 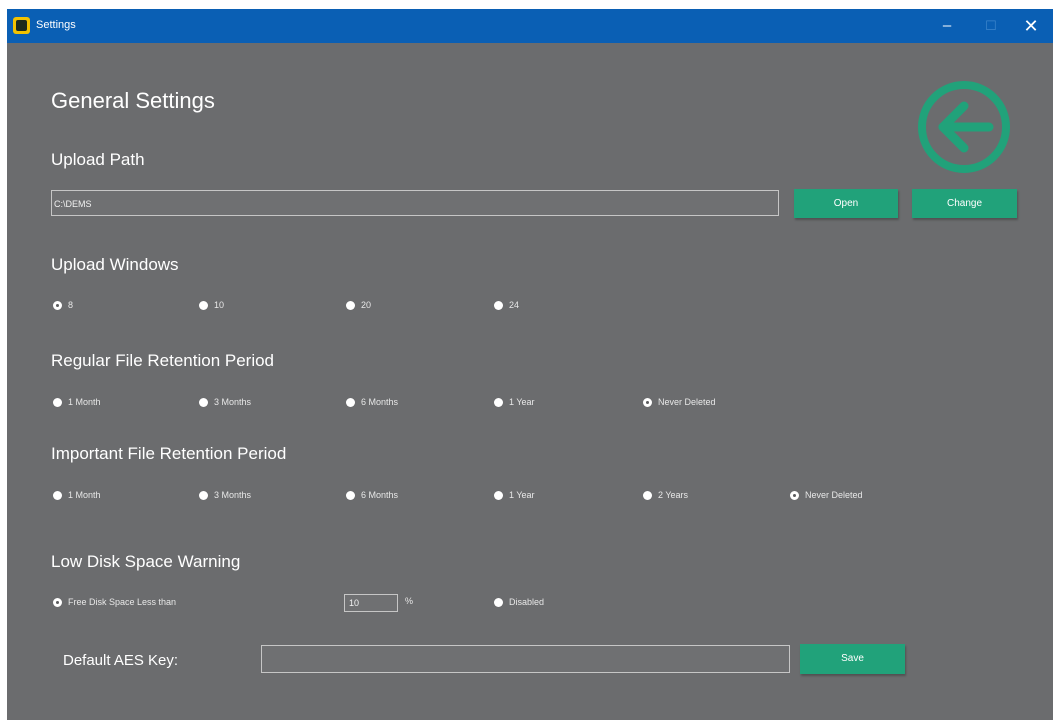 What do you see at coordinates (846, 203) in the screenshot?
I see `open-button: Open` at bounding box center [846, 203].